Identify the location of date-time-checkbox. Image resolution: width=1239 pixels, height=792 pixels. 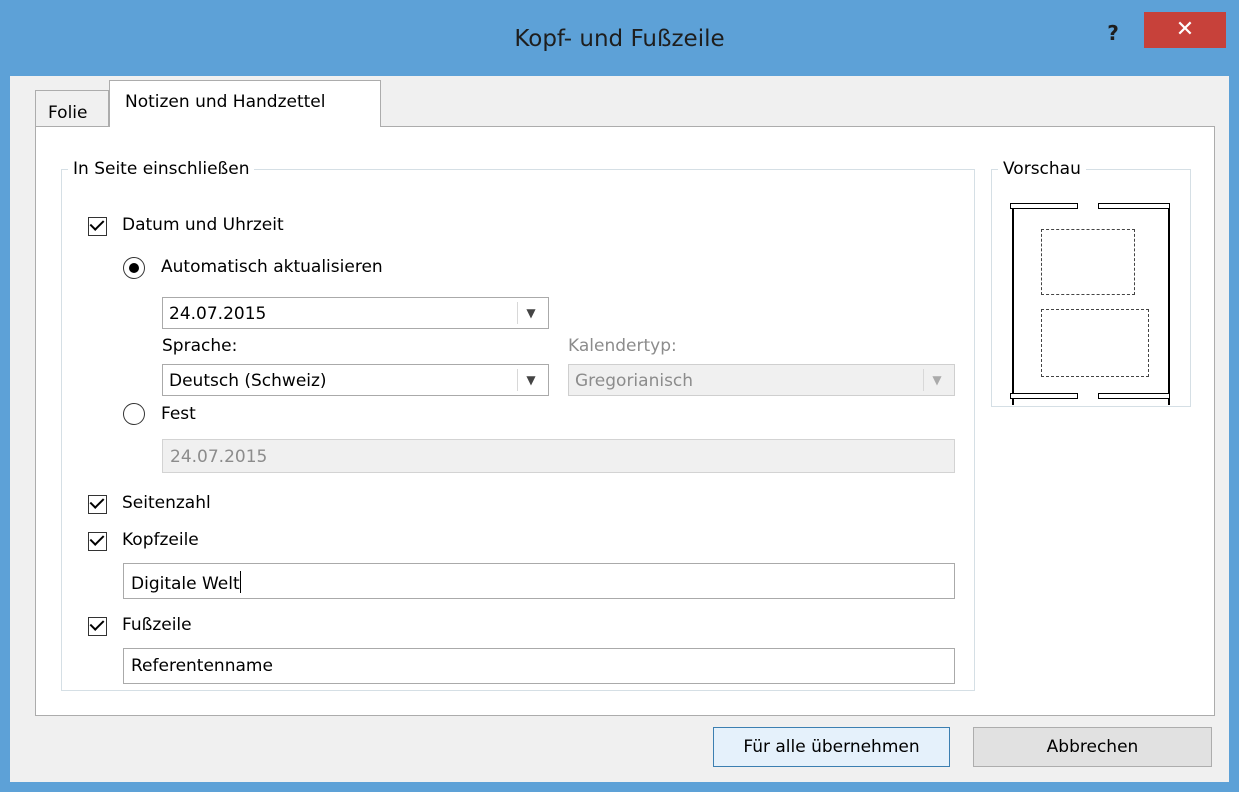
(97, 226).